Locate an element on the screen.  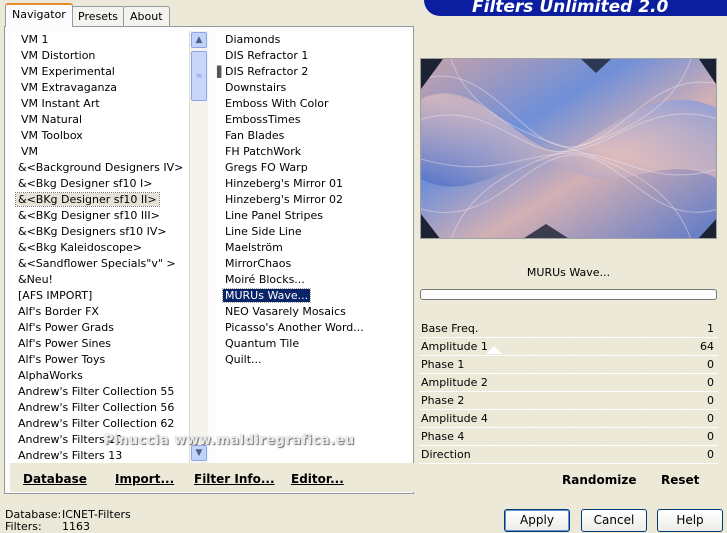
category-item: Alf's Border FX is located at coordinates (58, 312).